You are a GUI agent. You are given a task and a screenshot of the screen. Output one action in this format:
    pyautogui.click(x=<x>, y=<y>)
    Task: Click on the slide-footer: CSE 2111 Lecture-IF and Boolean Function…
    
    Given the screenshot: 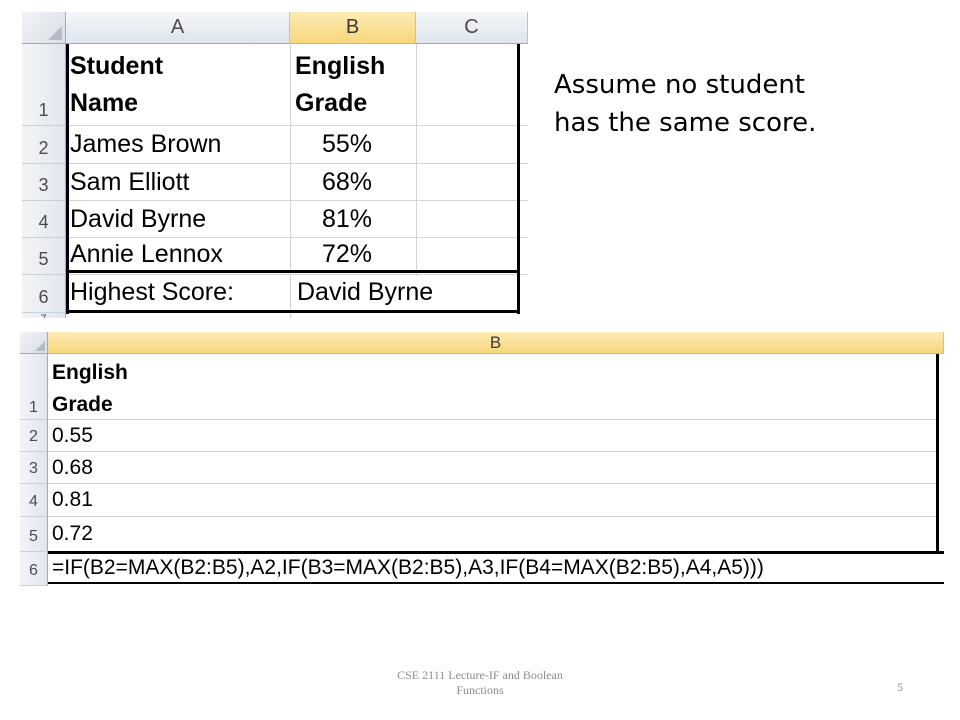 What is the action you would take?
    pyautogui.click(x=480, y=683)
    